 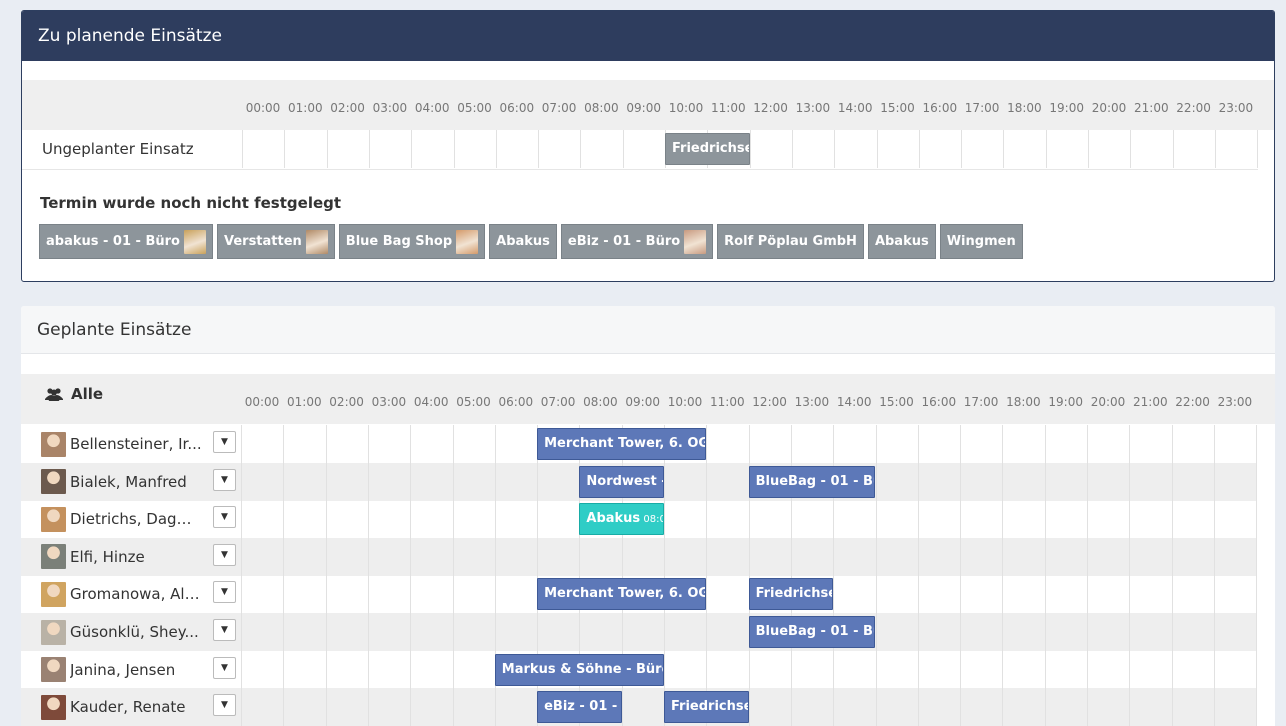 What do you see at coordinates (262, 241) in the screenshot?
I see `undated-item-label: Verstatten` at bounding box center [262, 241].